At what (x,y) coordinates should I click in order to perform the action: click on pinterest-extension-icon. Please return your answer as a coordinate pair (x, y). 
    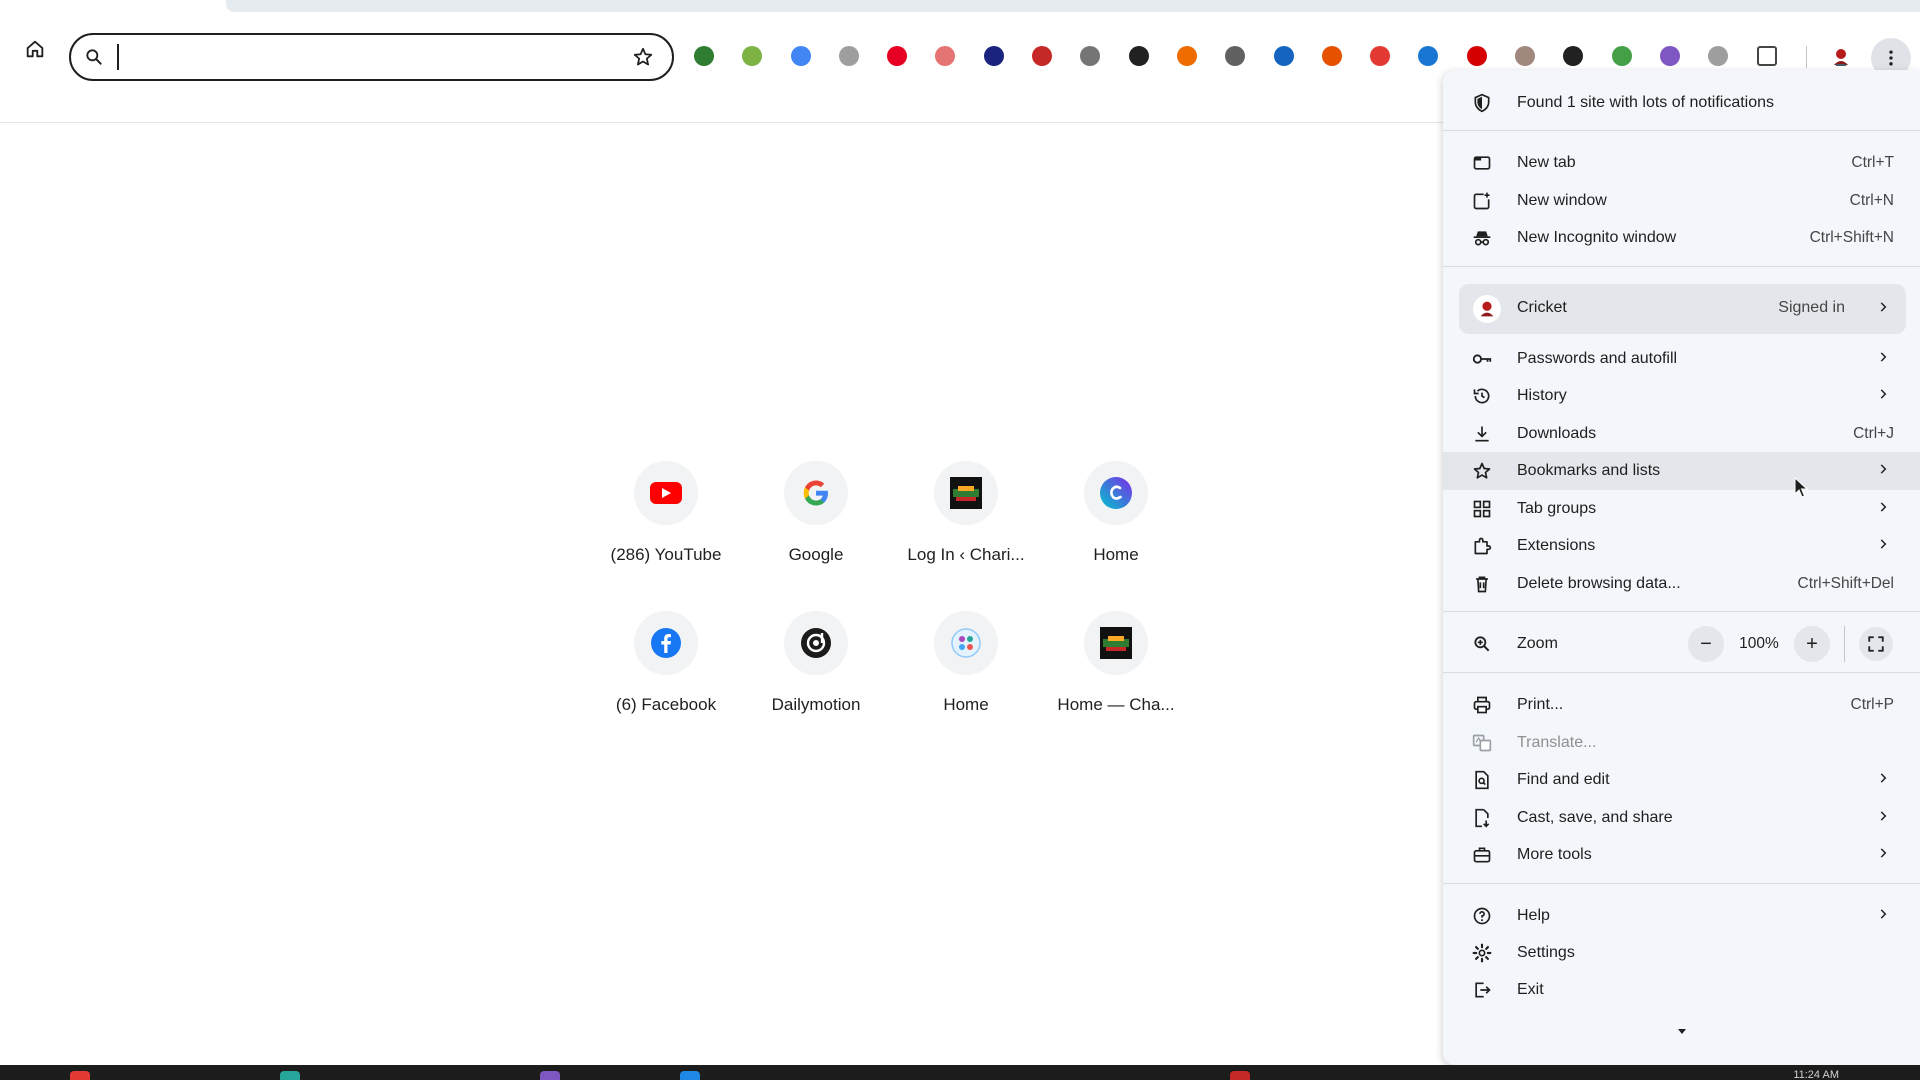
    Looking at the image, I should click on (897, 56).